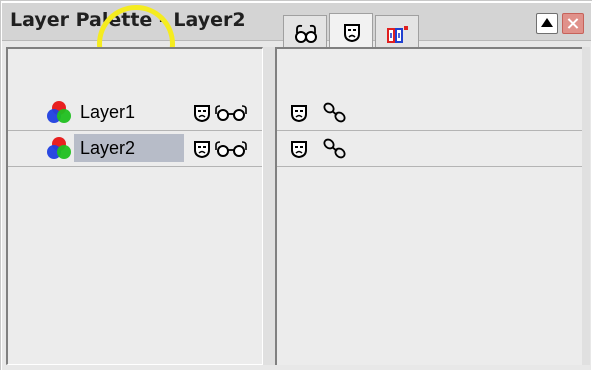 Image resolution: width=592 pixels, height=370 pixels. I want to click on layer-row-layer2: Layer2, so click(135, 149).